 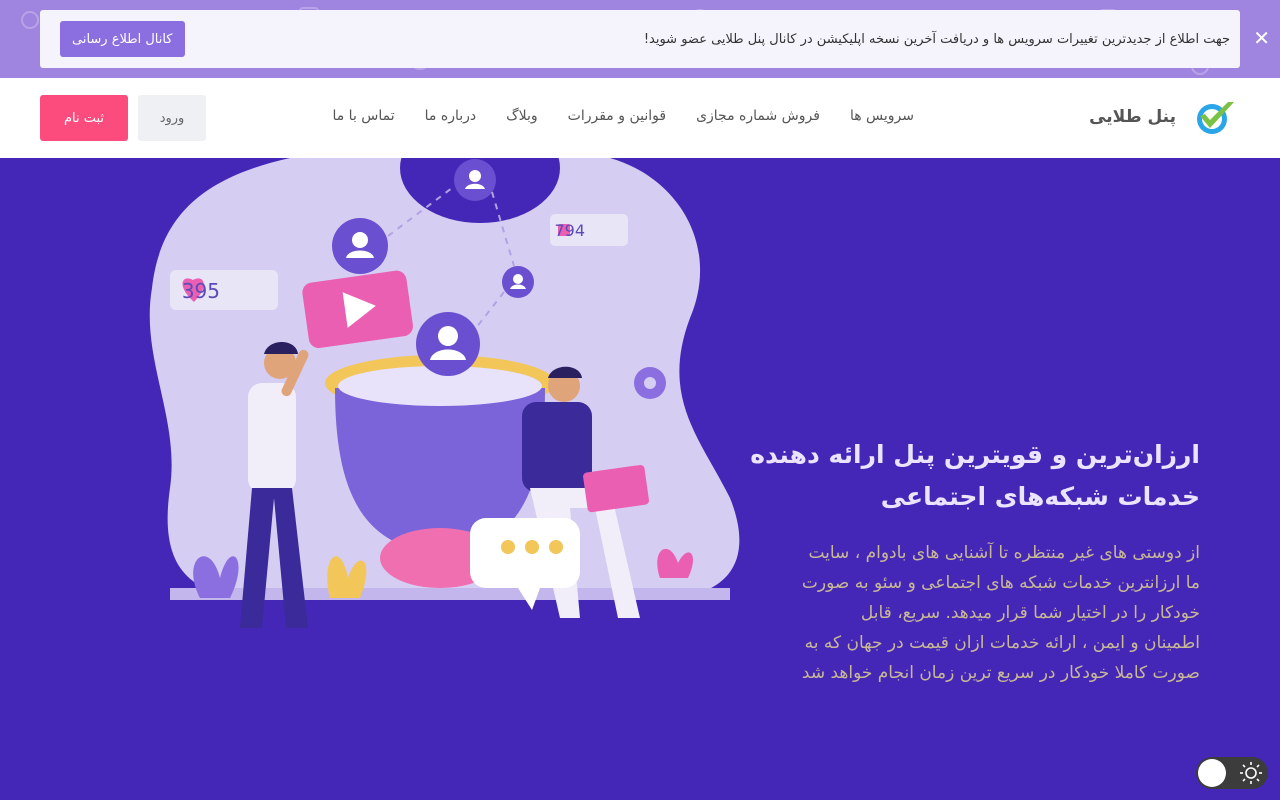 What do you see at coordinates (84, 118) in the screenshot?
I see `signup-button: ثبت نام` at bounding box center [84, 118].